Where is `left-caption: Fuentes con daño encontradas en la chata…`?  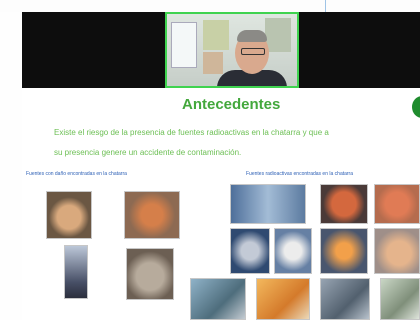
left-caption: Fuentes con daño encontradas en la chata… is located at coordinates (76, 174).